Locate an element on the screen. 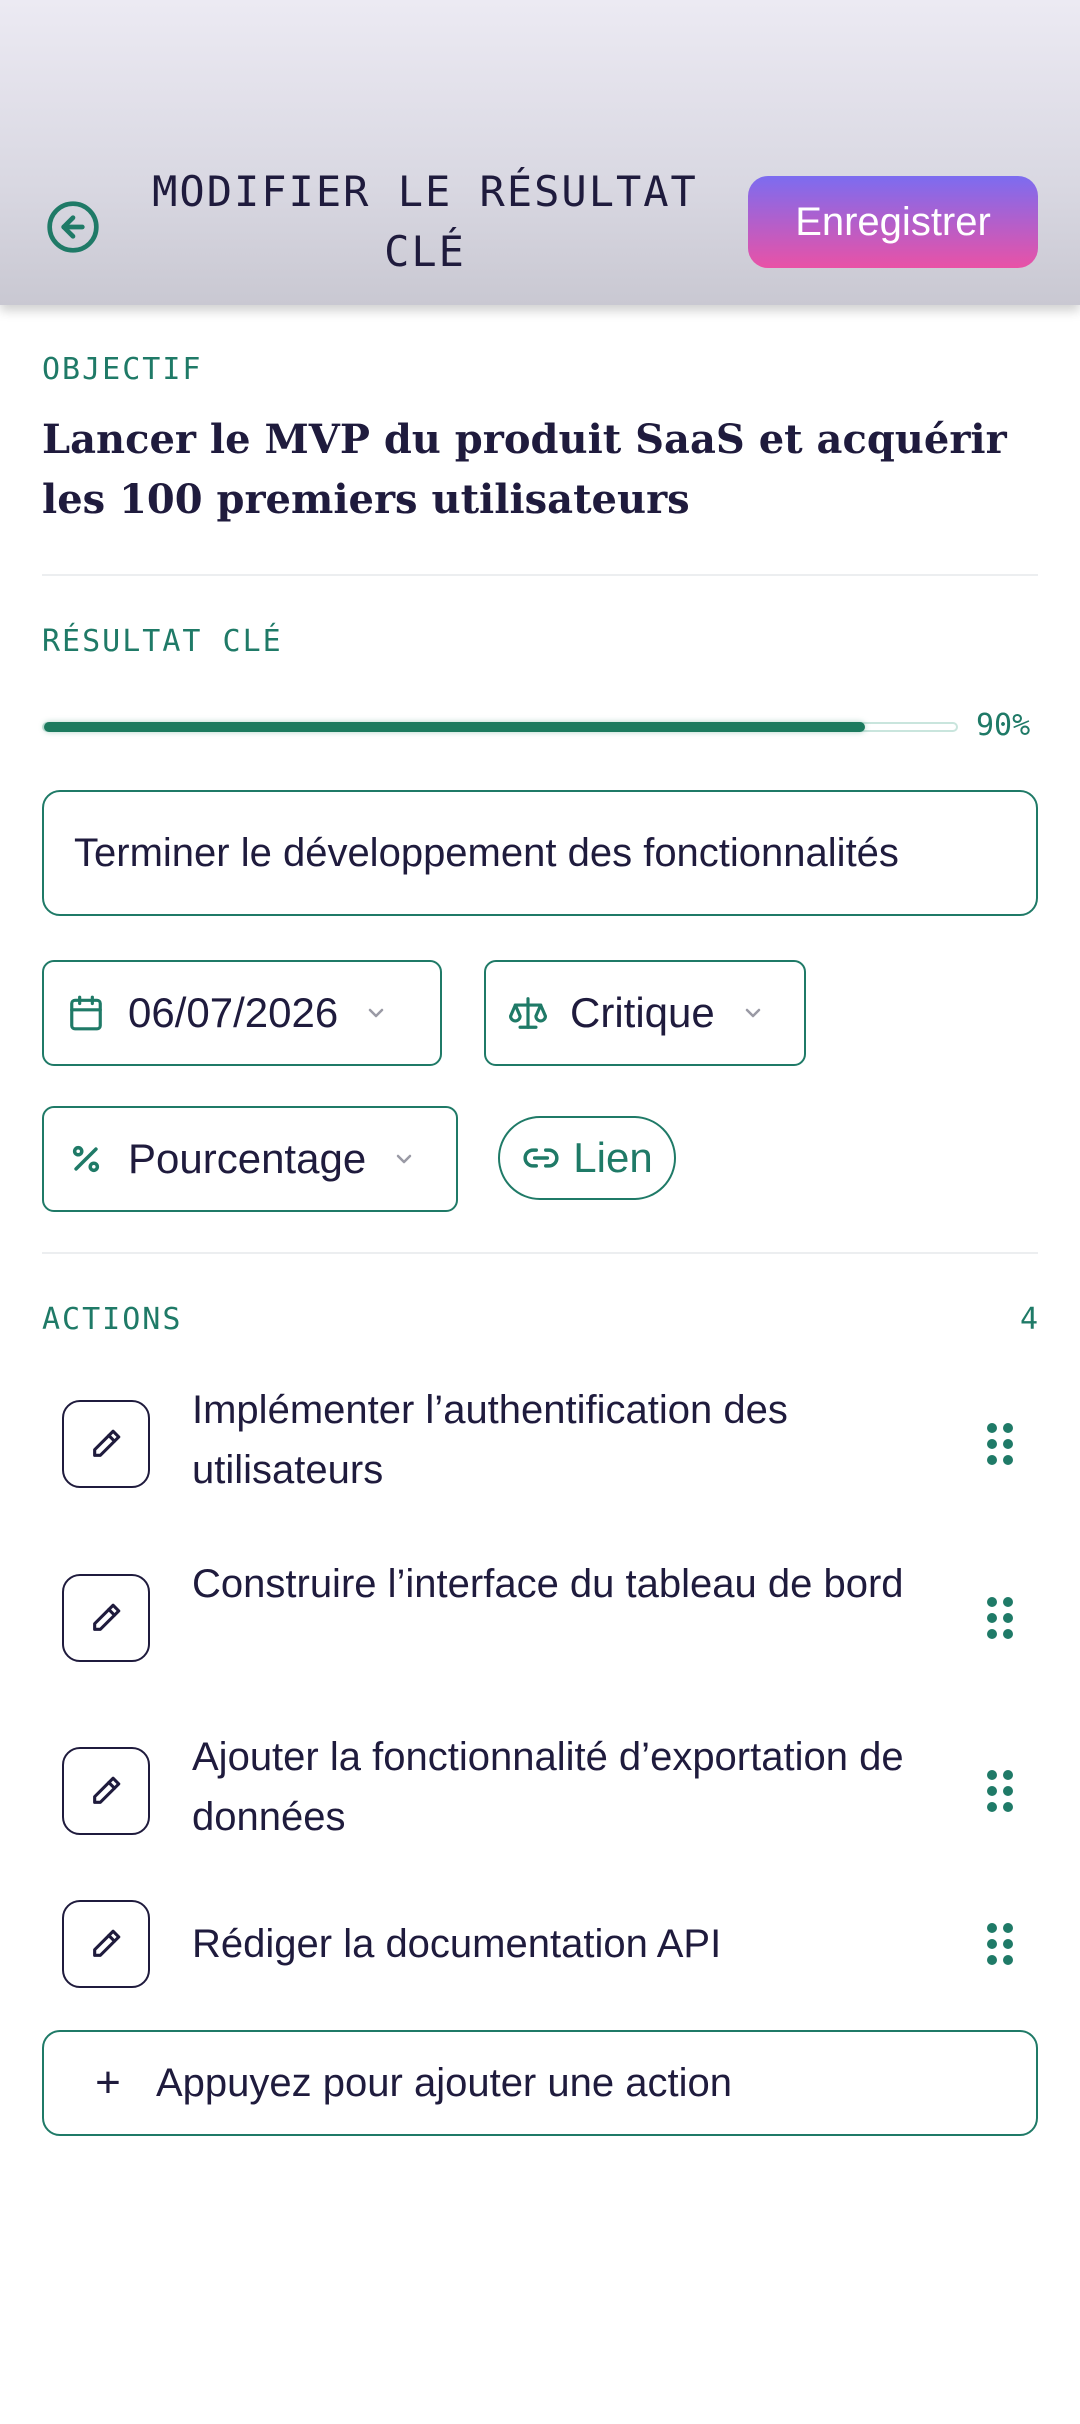 This screenshot has width=1080, height=2424. app-header: MODIFIER LE RÉSULTAT CLÉ Enregistrer is located at coordinates (540, 152).